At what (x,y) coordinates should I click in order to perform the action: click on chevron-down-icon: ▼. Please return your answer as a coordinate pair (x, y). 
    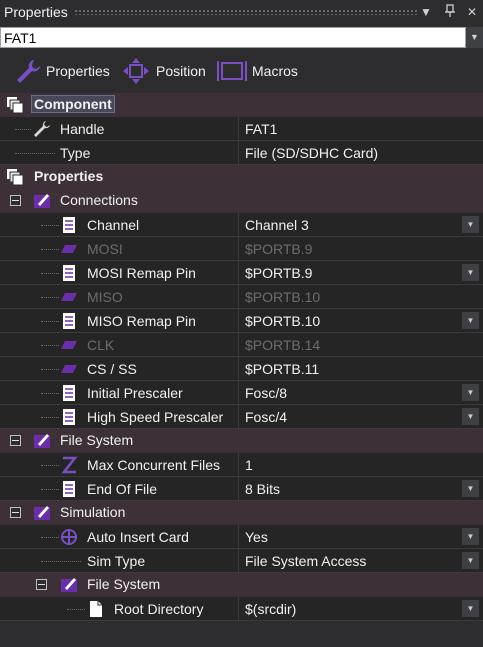
    Looking at the image, I should click on (426, 12).